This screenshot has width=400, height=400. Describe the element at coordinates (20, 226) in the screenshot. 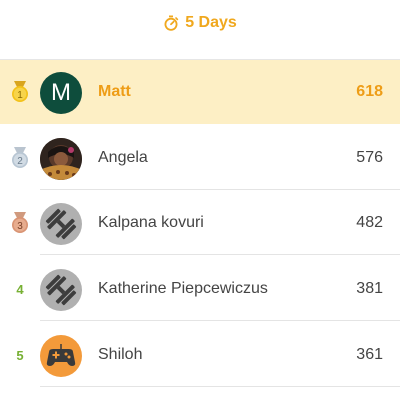

I see `svg-text: 3` at that location.